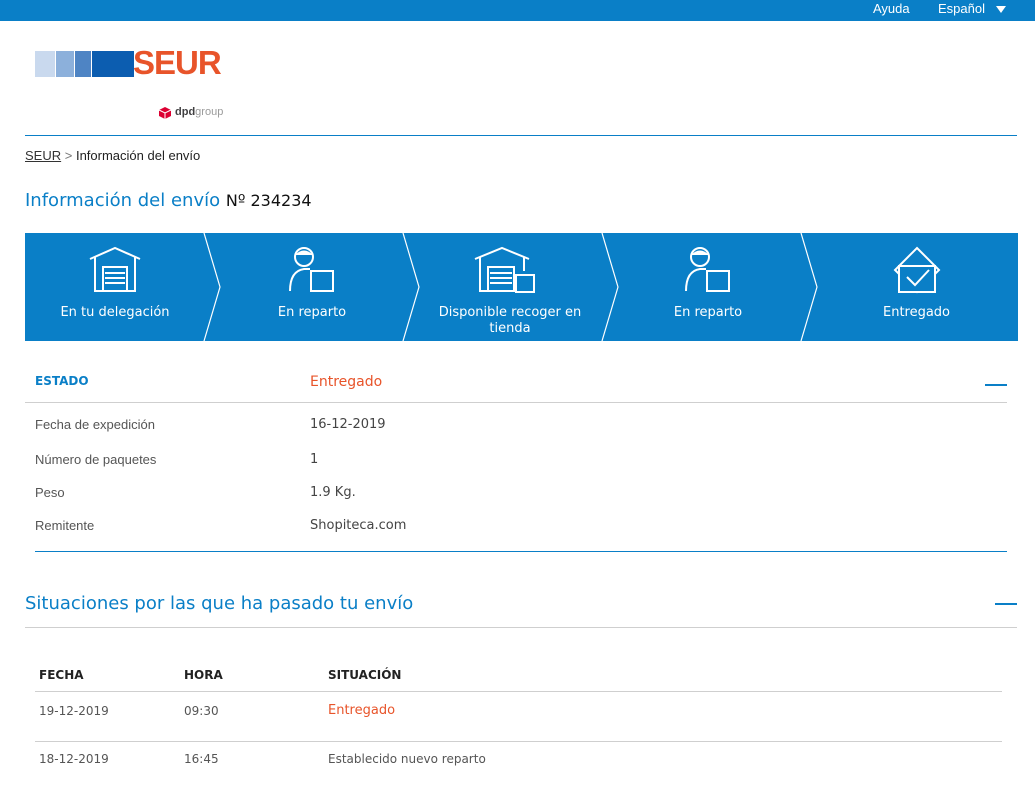 This screenshot has height=785, width=1035. Describe the element at coordinates (996, 385) in the screenshot. I see `collapse-status-button` at that location.